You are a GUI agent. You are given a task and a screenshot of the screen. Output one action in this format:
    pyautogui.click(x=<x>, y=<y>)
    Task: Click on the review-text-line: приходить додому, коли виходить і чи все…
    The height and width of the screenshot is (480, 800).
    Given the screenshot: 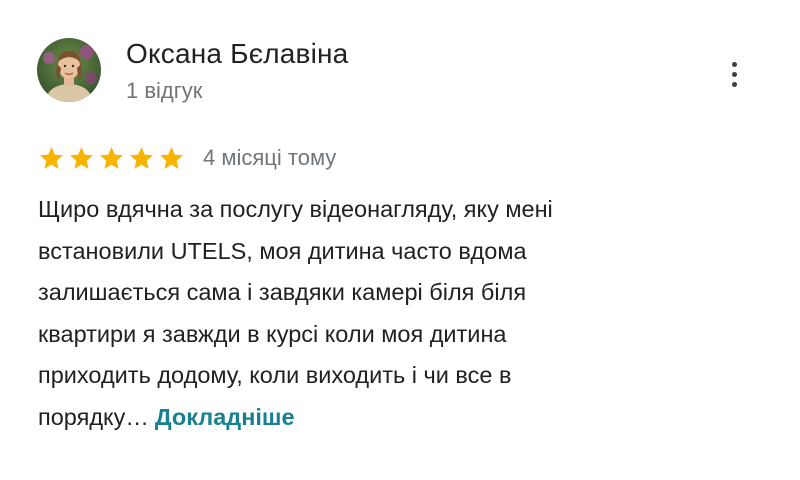 What is the action you would take?
    pyautogui.click(x=275, y=375)
    